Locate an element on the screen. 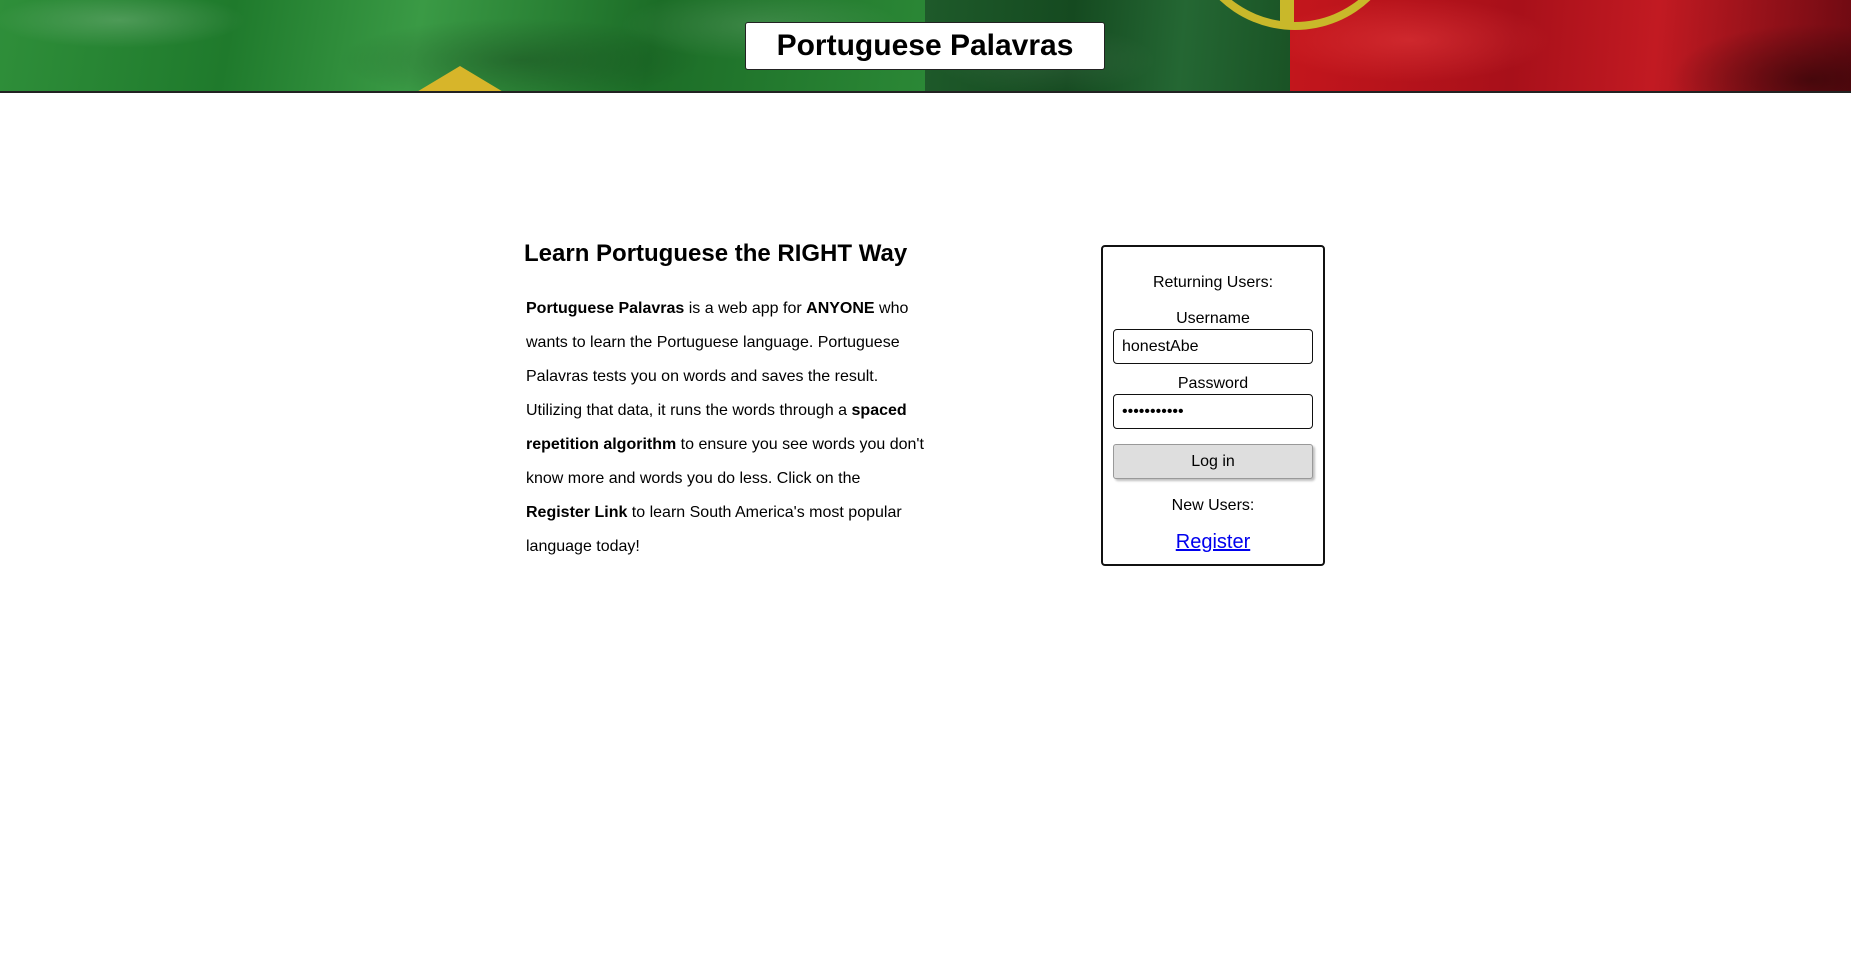 This screenshot has width=1851, height=980. new-users-label: New Users: is located at coordinates (1213, 505).